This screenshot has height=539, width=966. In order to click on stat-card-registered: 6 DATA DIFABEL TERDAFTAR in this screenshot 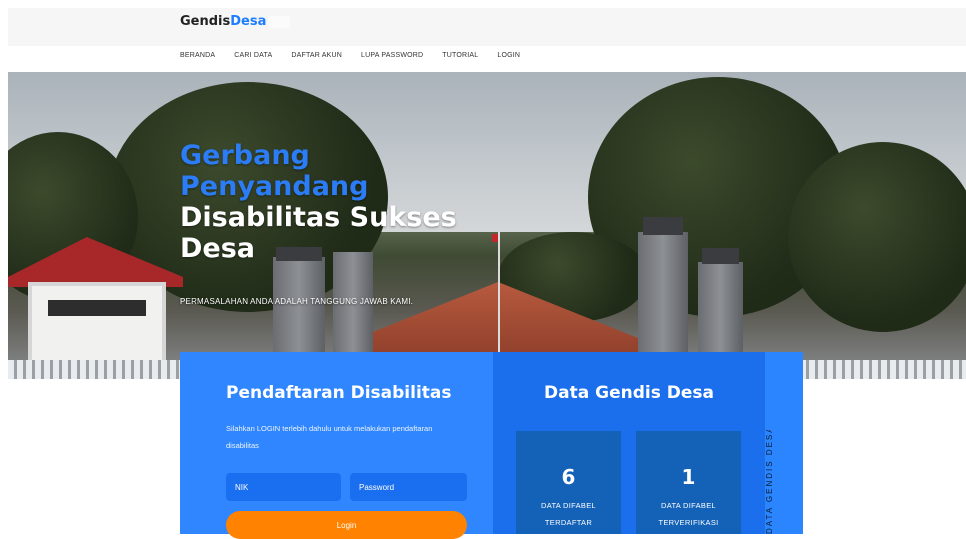, I will do `click(568, 482)`.